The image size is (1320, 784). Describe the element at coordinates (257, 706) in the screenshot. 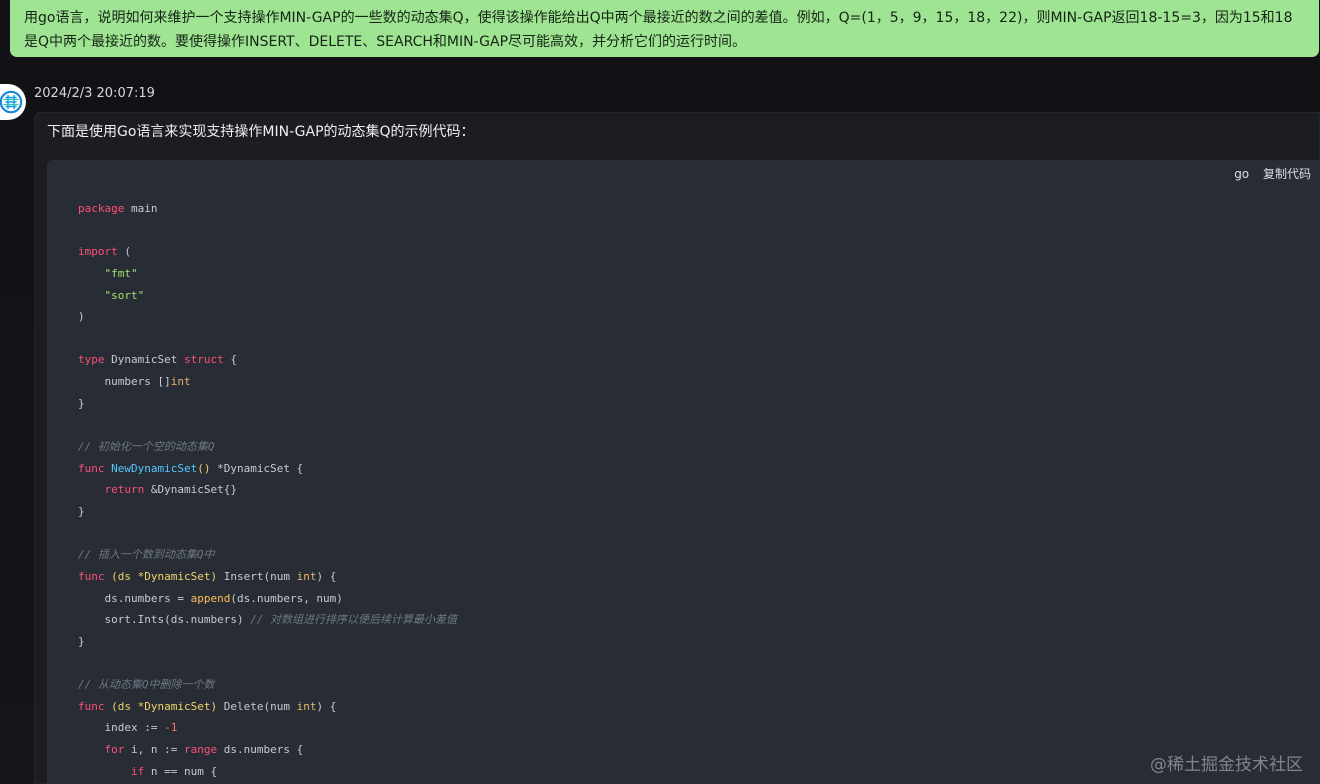

I see `code-token: Delete(num` at that location.